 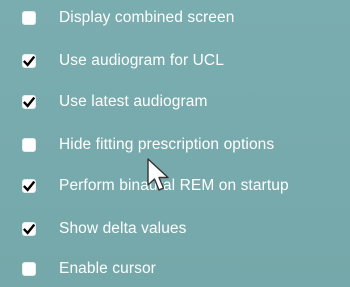 I want to click on option-display-combined-screen: Display combined screen, so click(x=128, y=18).